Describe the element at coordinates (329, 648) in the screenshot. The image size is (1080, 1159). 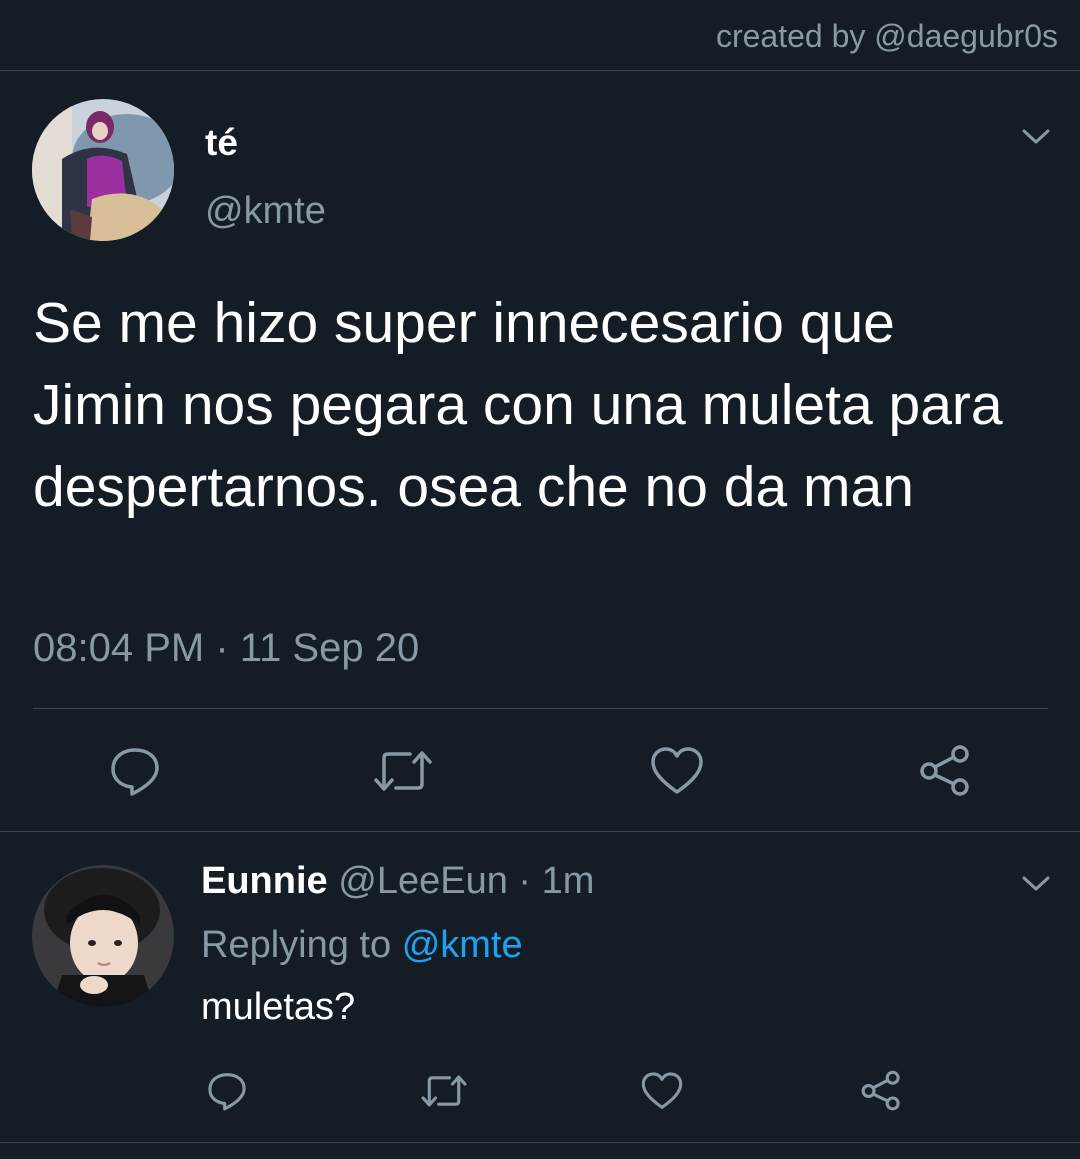
I see `tweet-date: 11 Sep 20` at that location.